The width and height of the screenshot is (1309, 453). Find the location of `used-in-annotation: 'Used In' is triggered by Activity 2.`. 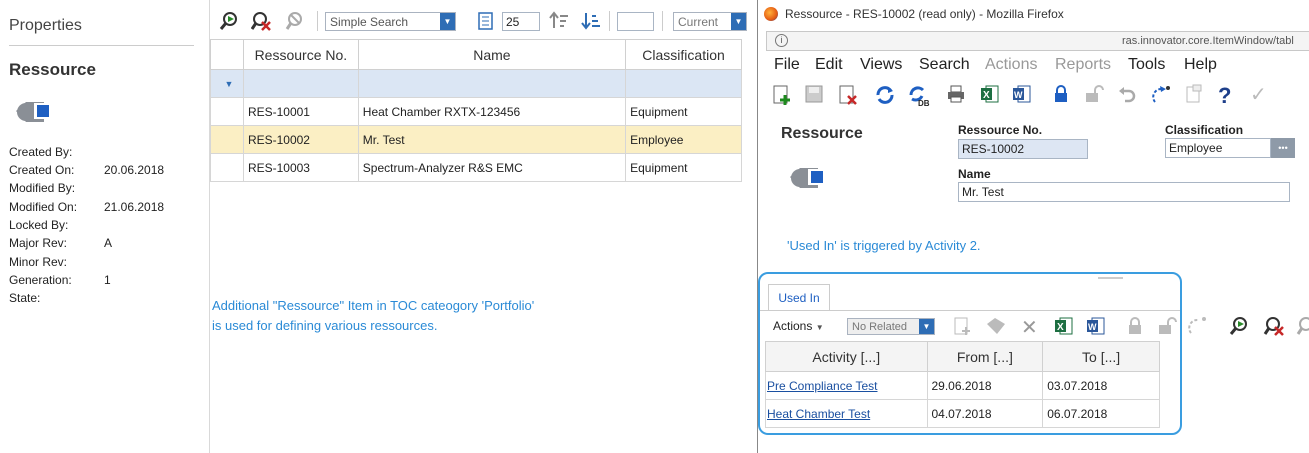

used-in-annotation: 'Used In' is triggered by Activity 2. is located at coordinates (884, 245).